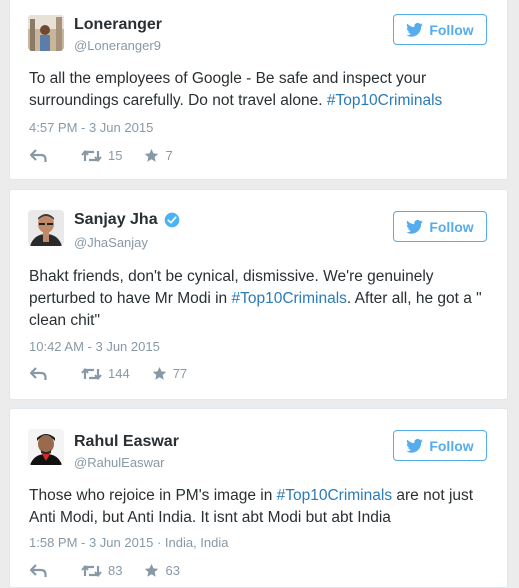 The height and width of the screenshot is (588, 519). I want to click on favorite-button: 77, so click(169, 373).